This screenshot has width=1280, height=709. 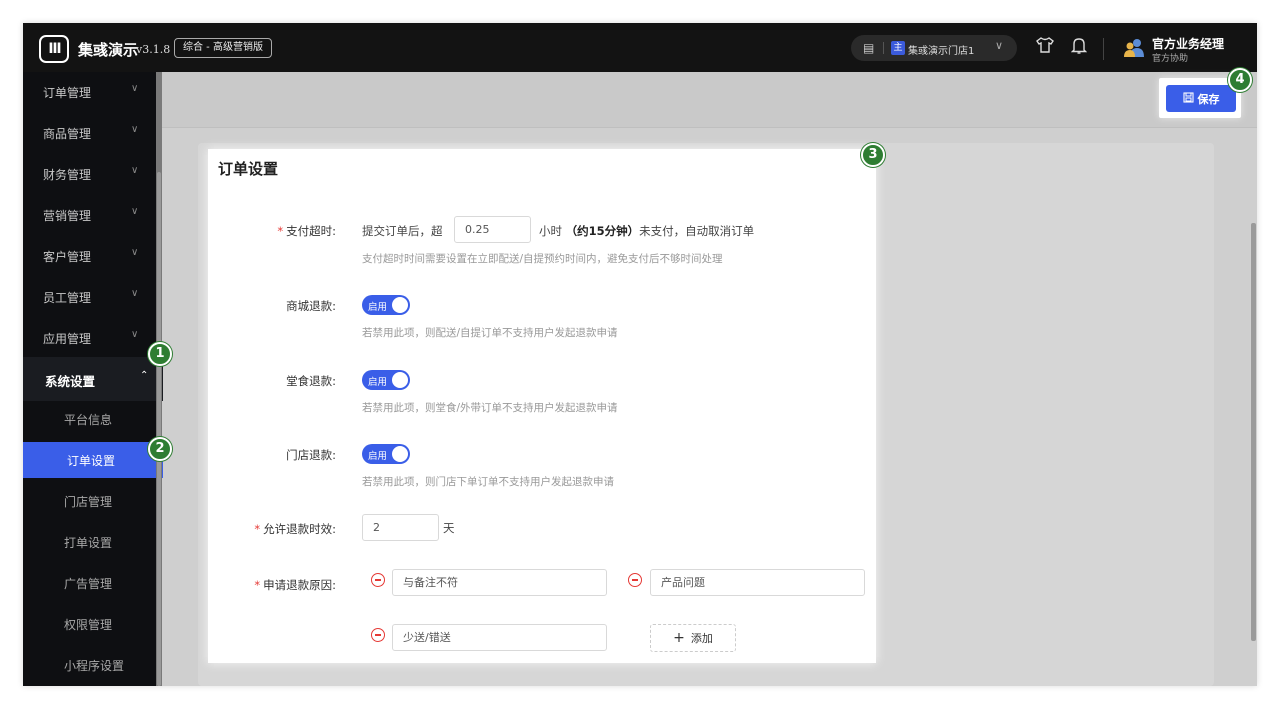 I want to click on payment-timeout-prefix: 提交订单后，超, so click(x=402, y=231).